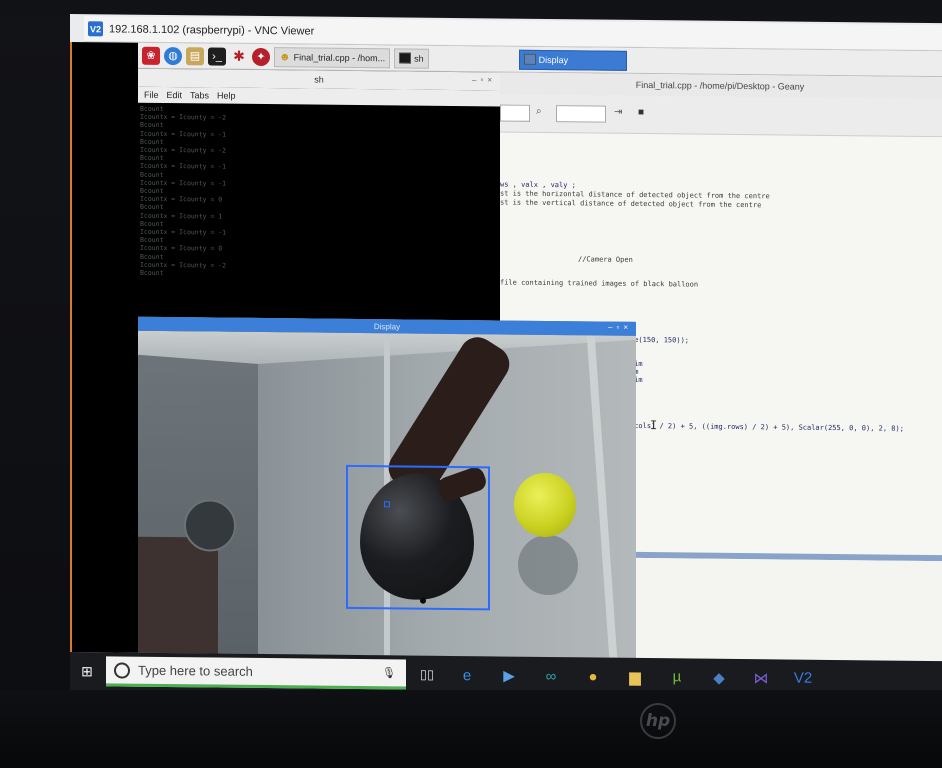 Image resolution: width=942 pixels, height=768 pixels. I want to click on geany-icon: ☻, so click(285, 56).